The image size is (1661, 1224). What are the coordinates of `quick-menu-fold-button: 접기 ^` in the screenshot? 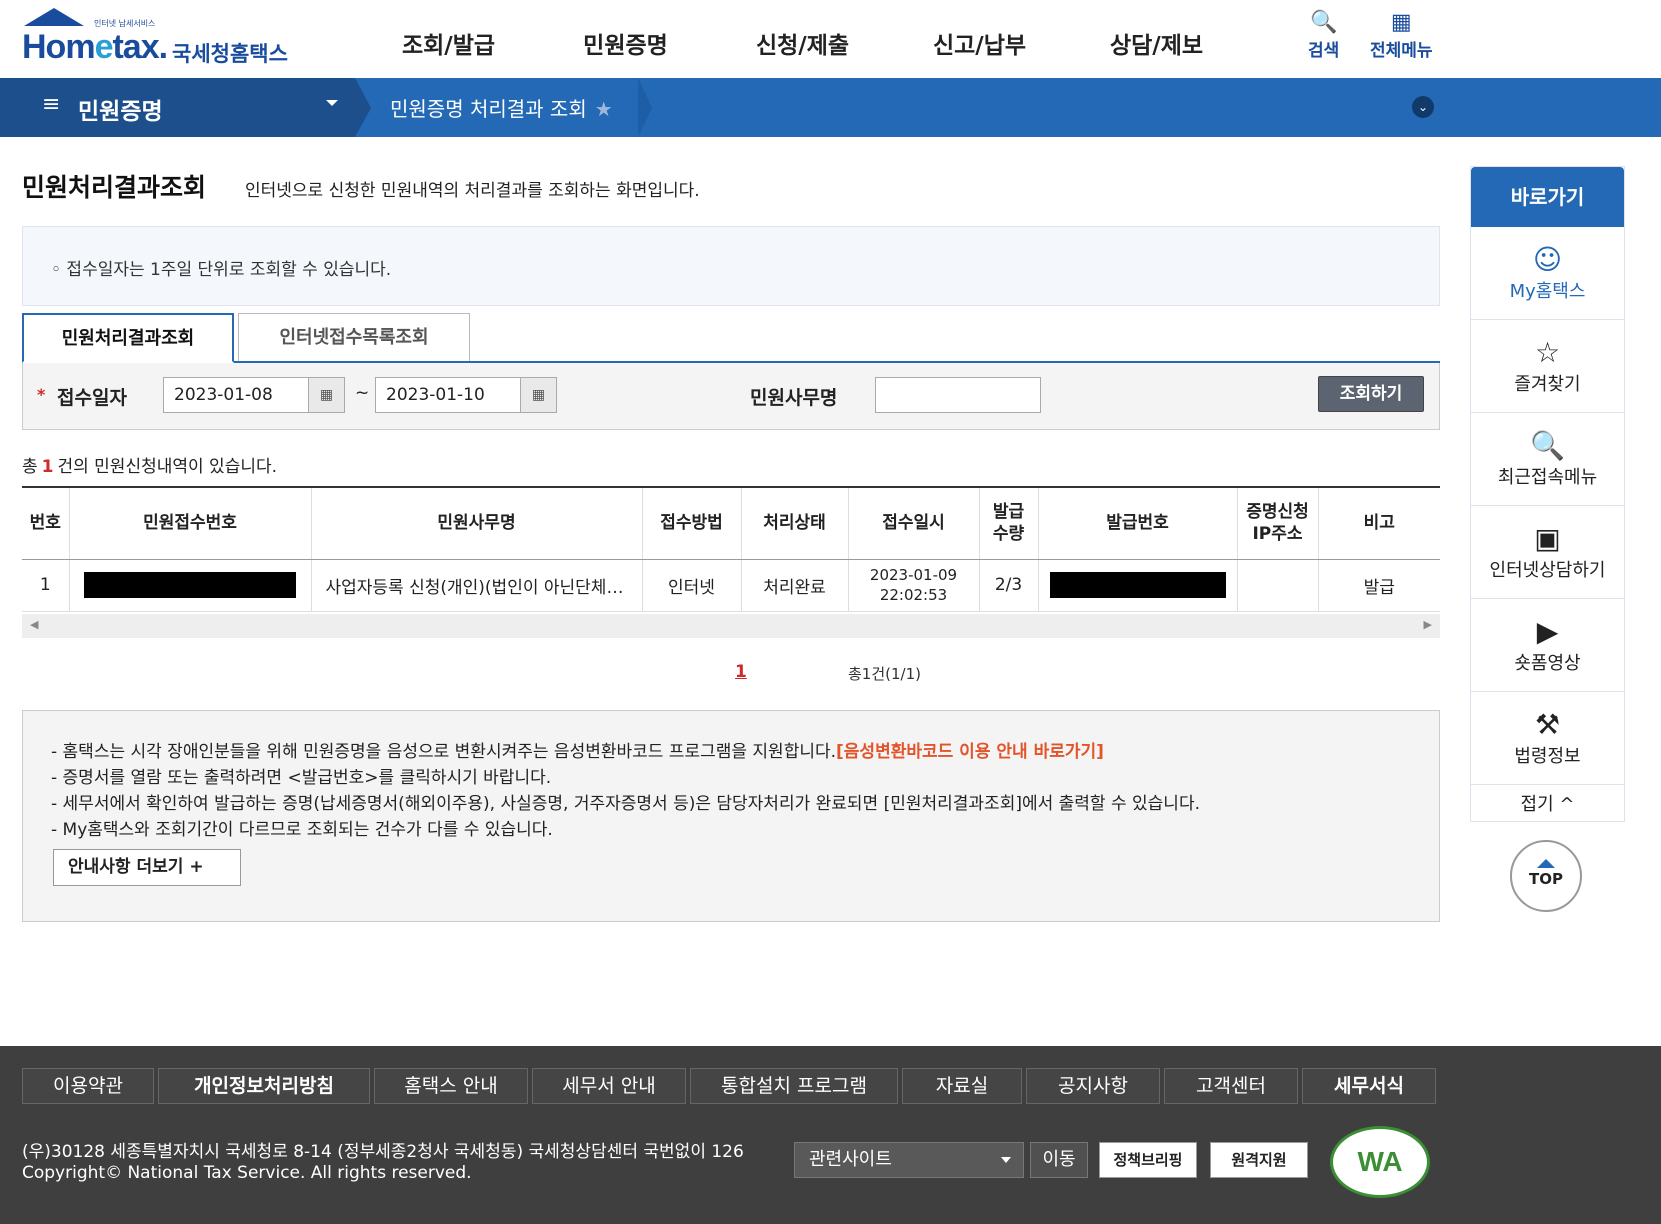 It's located at (1547, 805).